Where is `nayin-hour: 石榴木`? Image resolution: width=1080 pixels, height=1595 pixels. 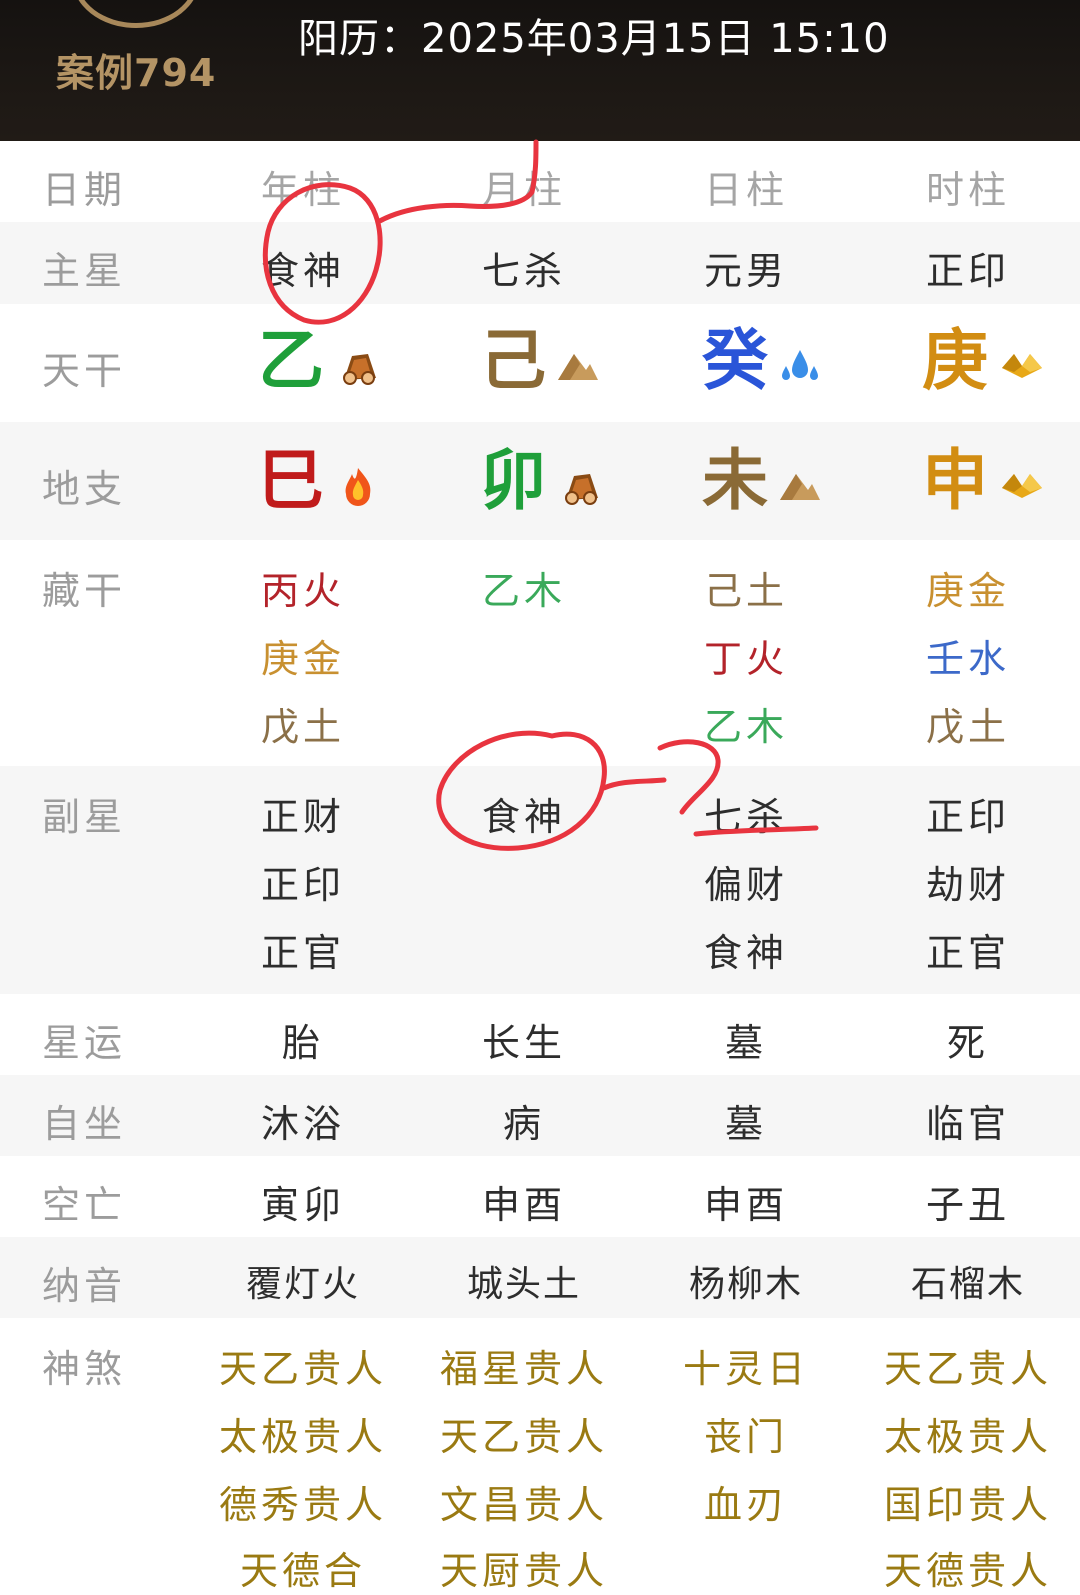 nayin-hour: 石榴木 is located at coordinates (967, 1284).